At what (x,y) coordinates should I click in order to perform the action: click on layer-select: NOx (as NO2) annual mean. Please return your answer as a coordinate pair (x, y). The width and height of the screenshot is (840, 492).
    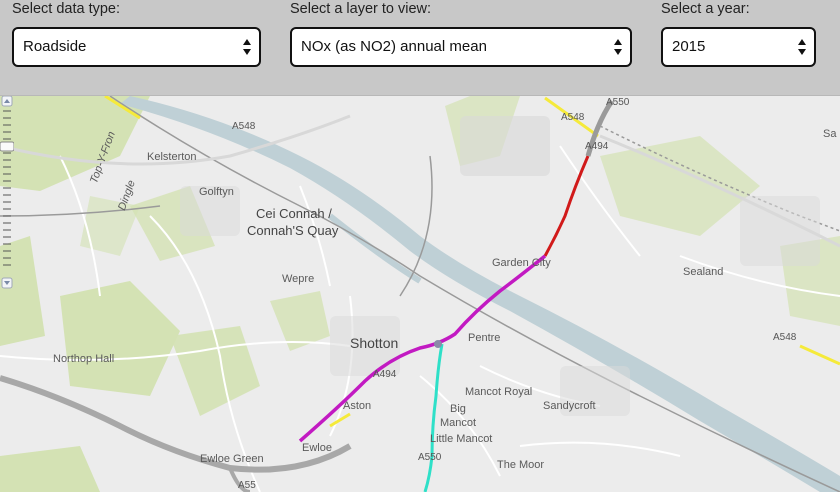
    Looking at the image, I should click on (461, 47).